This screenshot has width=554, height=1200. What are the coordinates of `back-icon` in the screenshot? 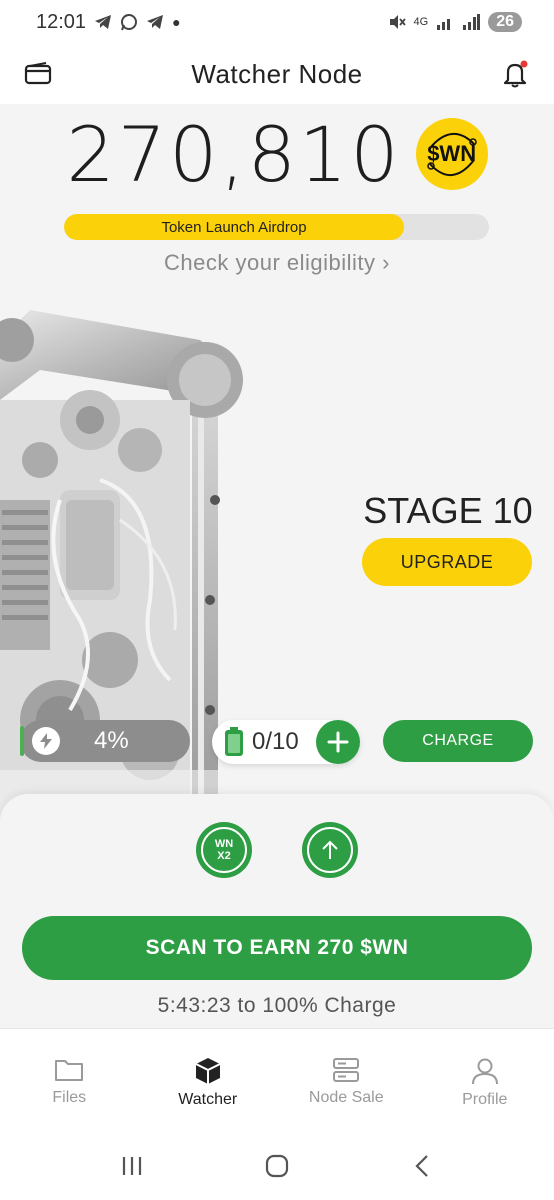 It's located at (421, 1166).